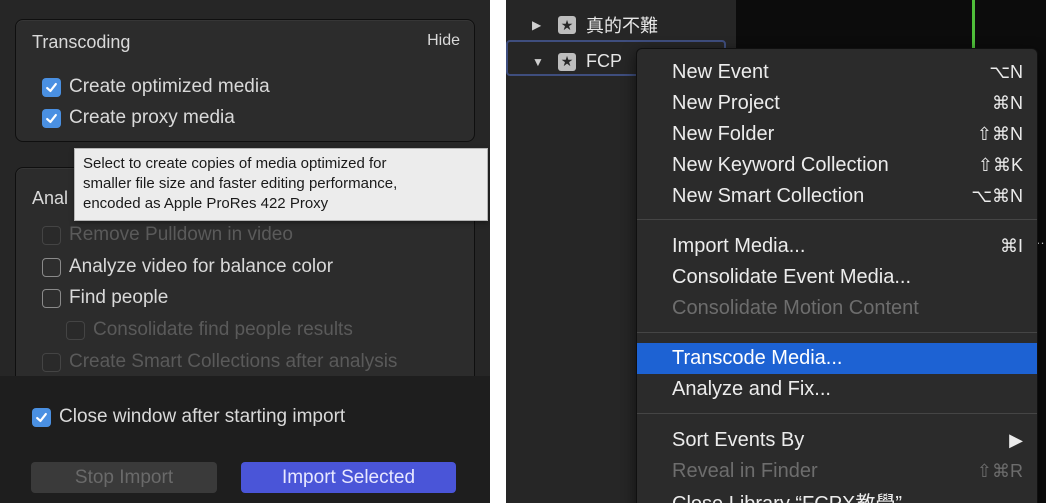 The width and height of the screenshot is (1046, 503). Describe the element at coordinates (50, 198) in the screenshot. I see `analysis-title: Anal` at that location.